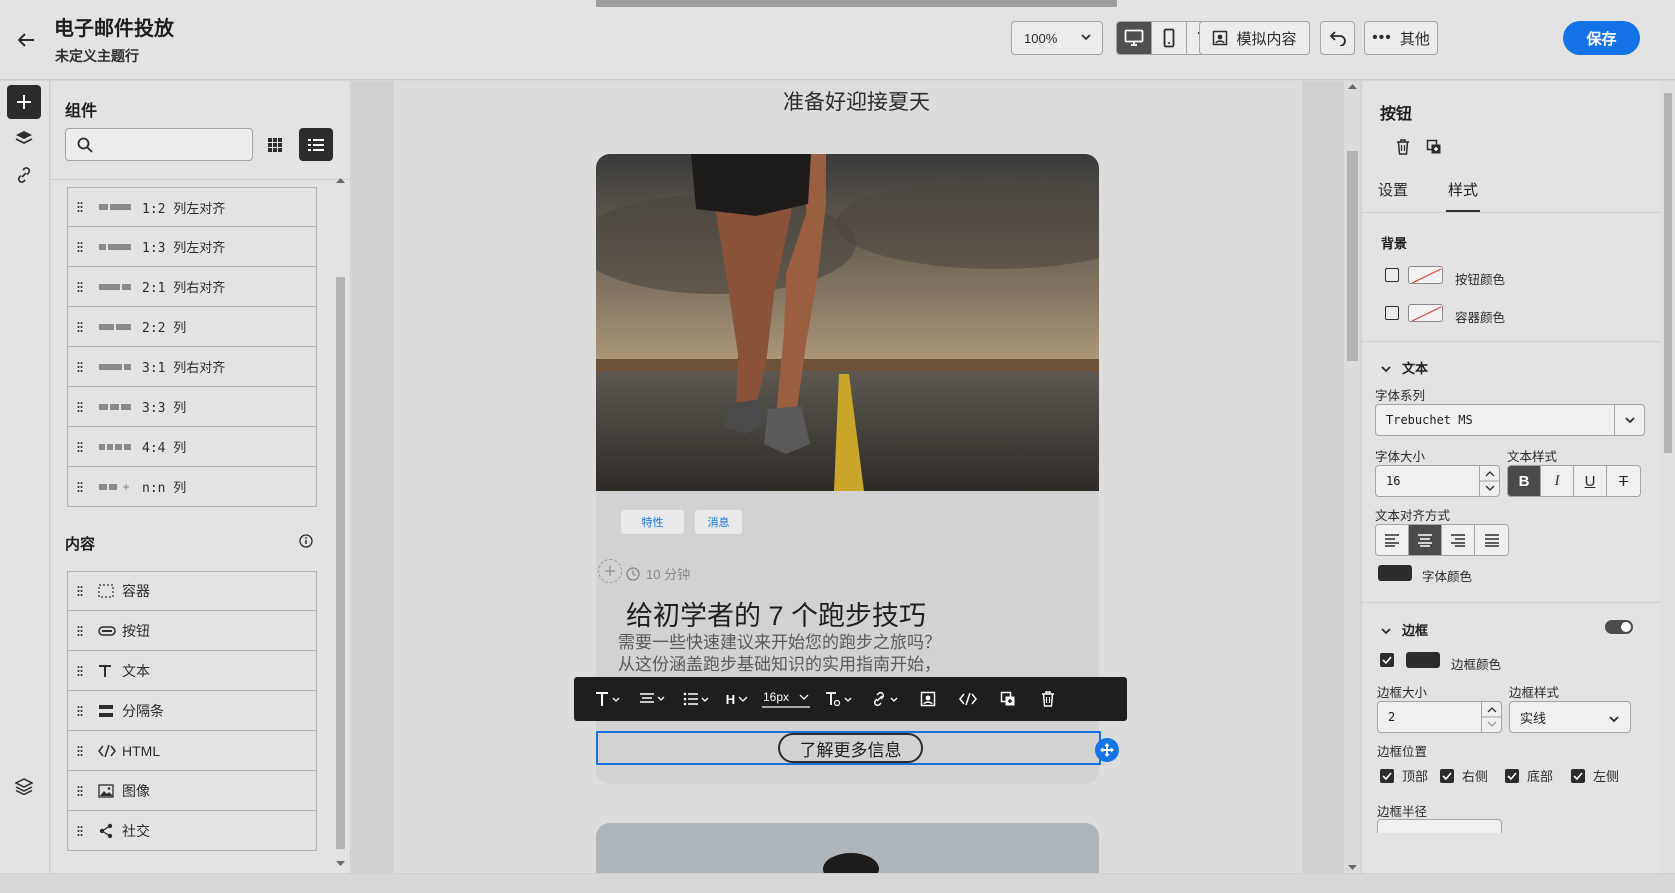  I want to click on border-position-option: 右侧, so click(1464, 775).